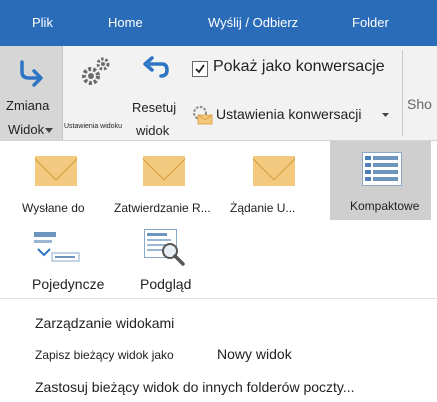 This screenshot has height=402, width=437. What do you see at coordinates (95, 93) in the screenshot?
I see `view-settings-button: Ustawienia widoku` at bounding box center [95, 93].